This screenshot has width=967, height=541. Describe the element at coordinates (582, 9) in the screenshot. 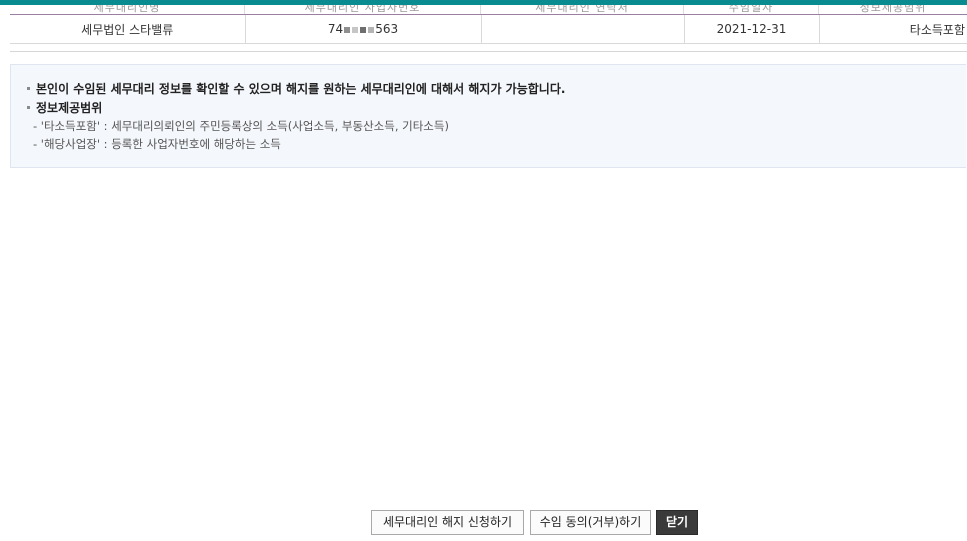

I see `column-header-contact: 세무대리인 연락처` at that location.